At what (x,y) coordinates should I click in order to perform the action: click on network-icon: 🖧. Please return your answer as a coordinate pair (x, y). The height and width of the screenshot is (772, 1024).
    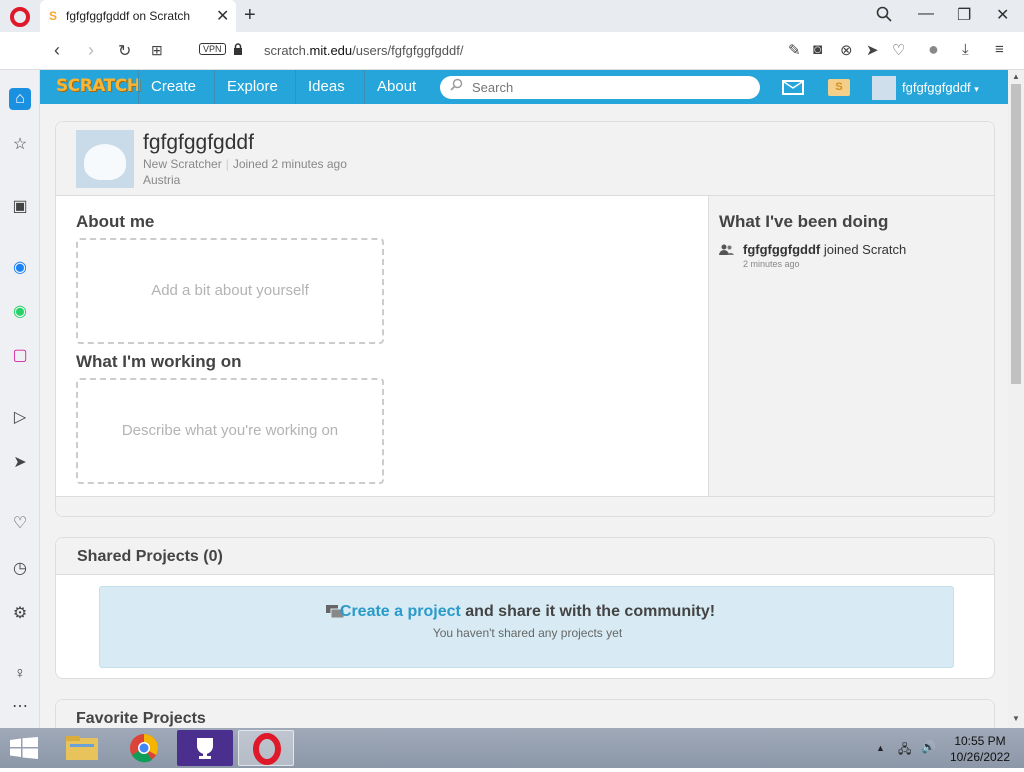
    Looking at the image, I should click on (904, 750).